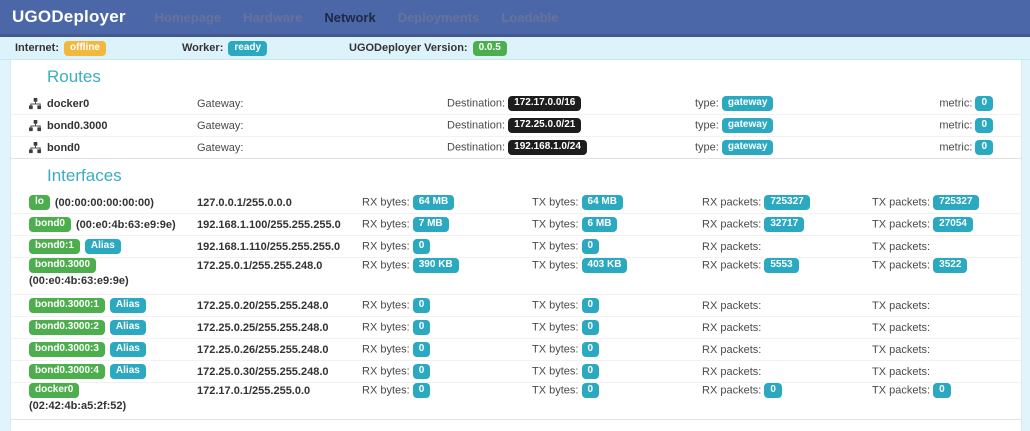 The width and height of the screenshot is (1030, 431). I want to click on interface-name-badge: bond0.3000:1, so click(67, 305).